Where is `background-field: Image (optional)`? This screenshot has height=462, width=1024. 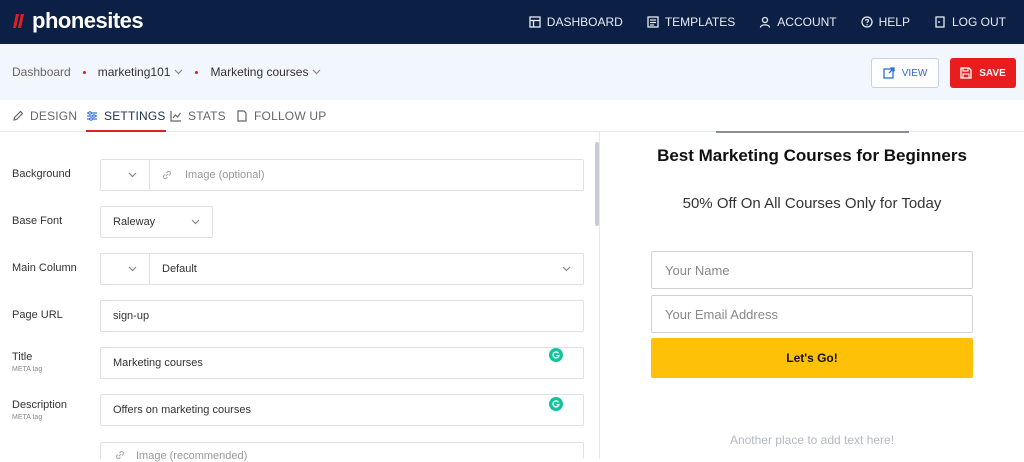 background-field: Image (optional) is located at coordinates (342, 175).